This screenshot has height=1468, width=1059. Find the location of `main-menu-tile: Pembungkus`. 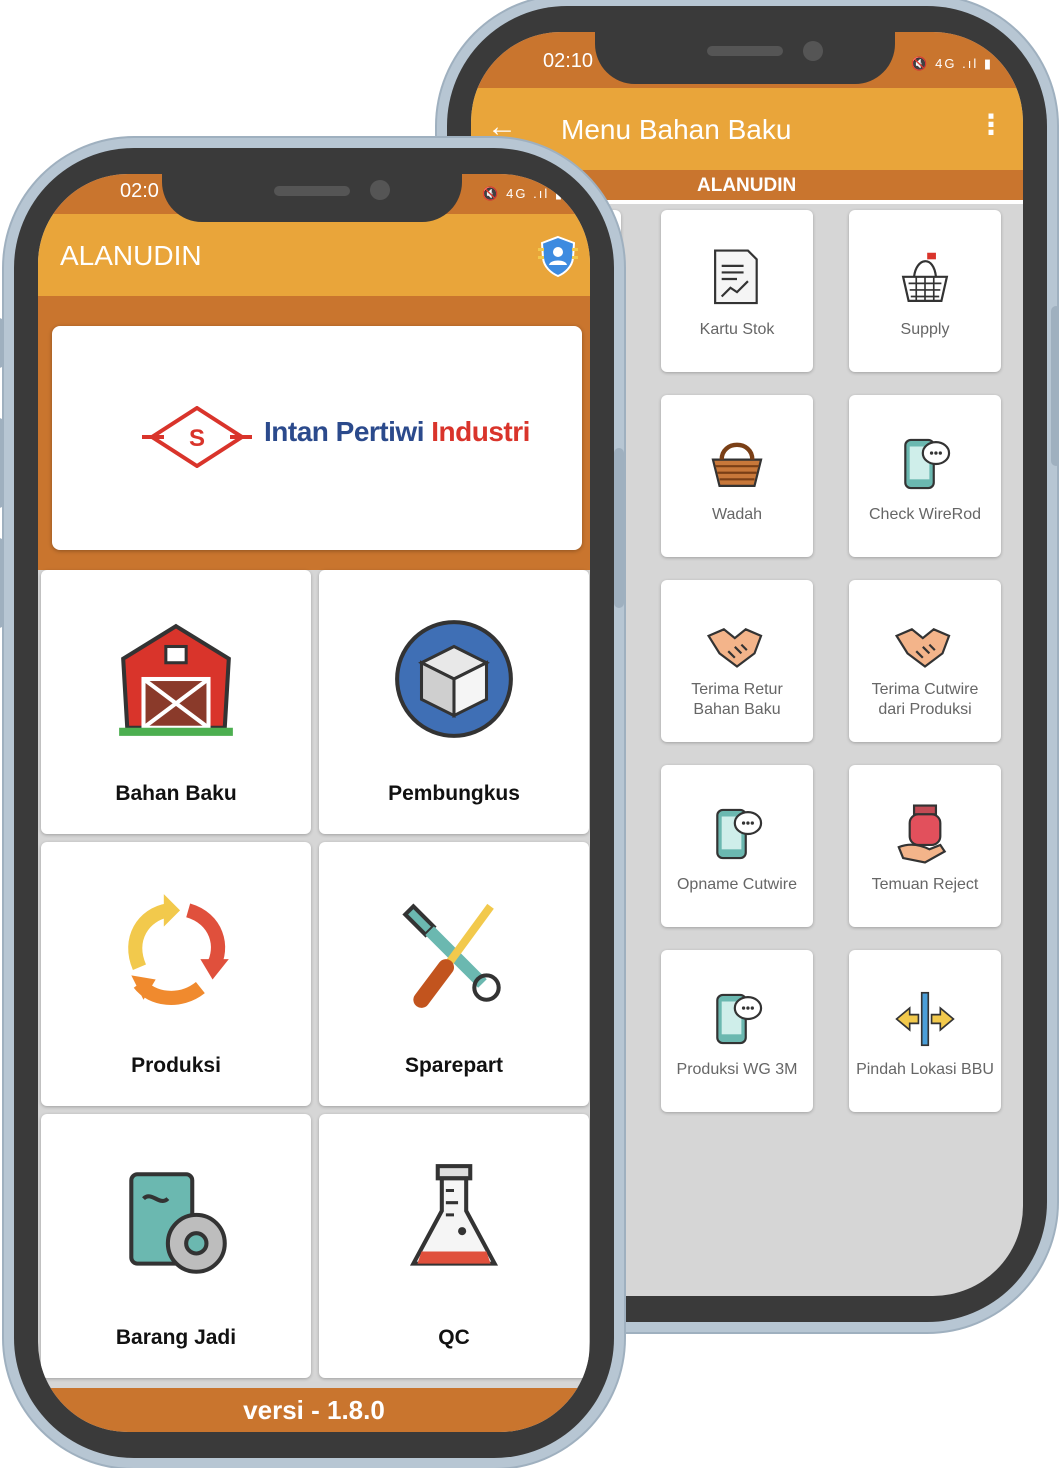

main-menu-tile: Pembungkus is located at coordinates (454, 702).